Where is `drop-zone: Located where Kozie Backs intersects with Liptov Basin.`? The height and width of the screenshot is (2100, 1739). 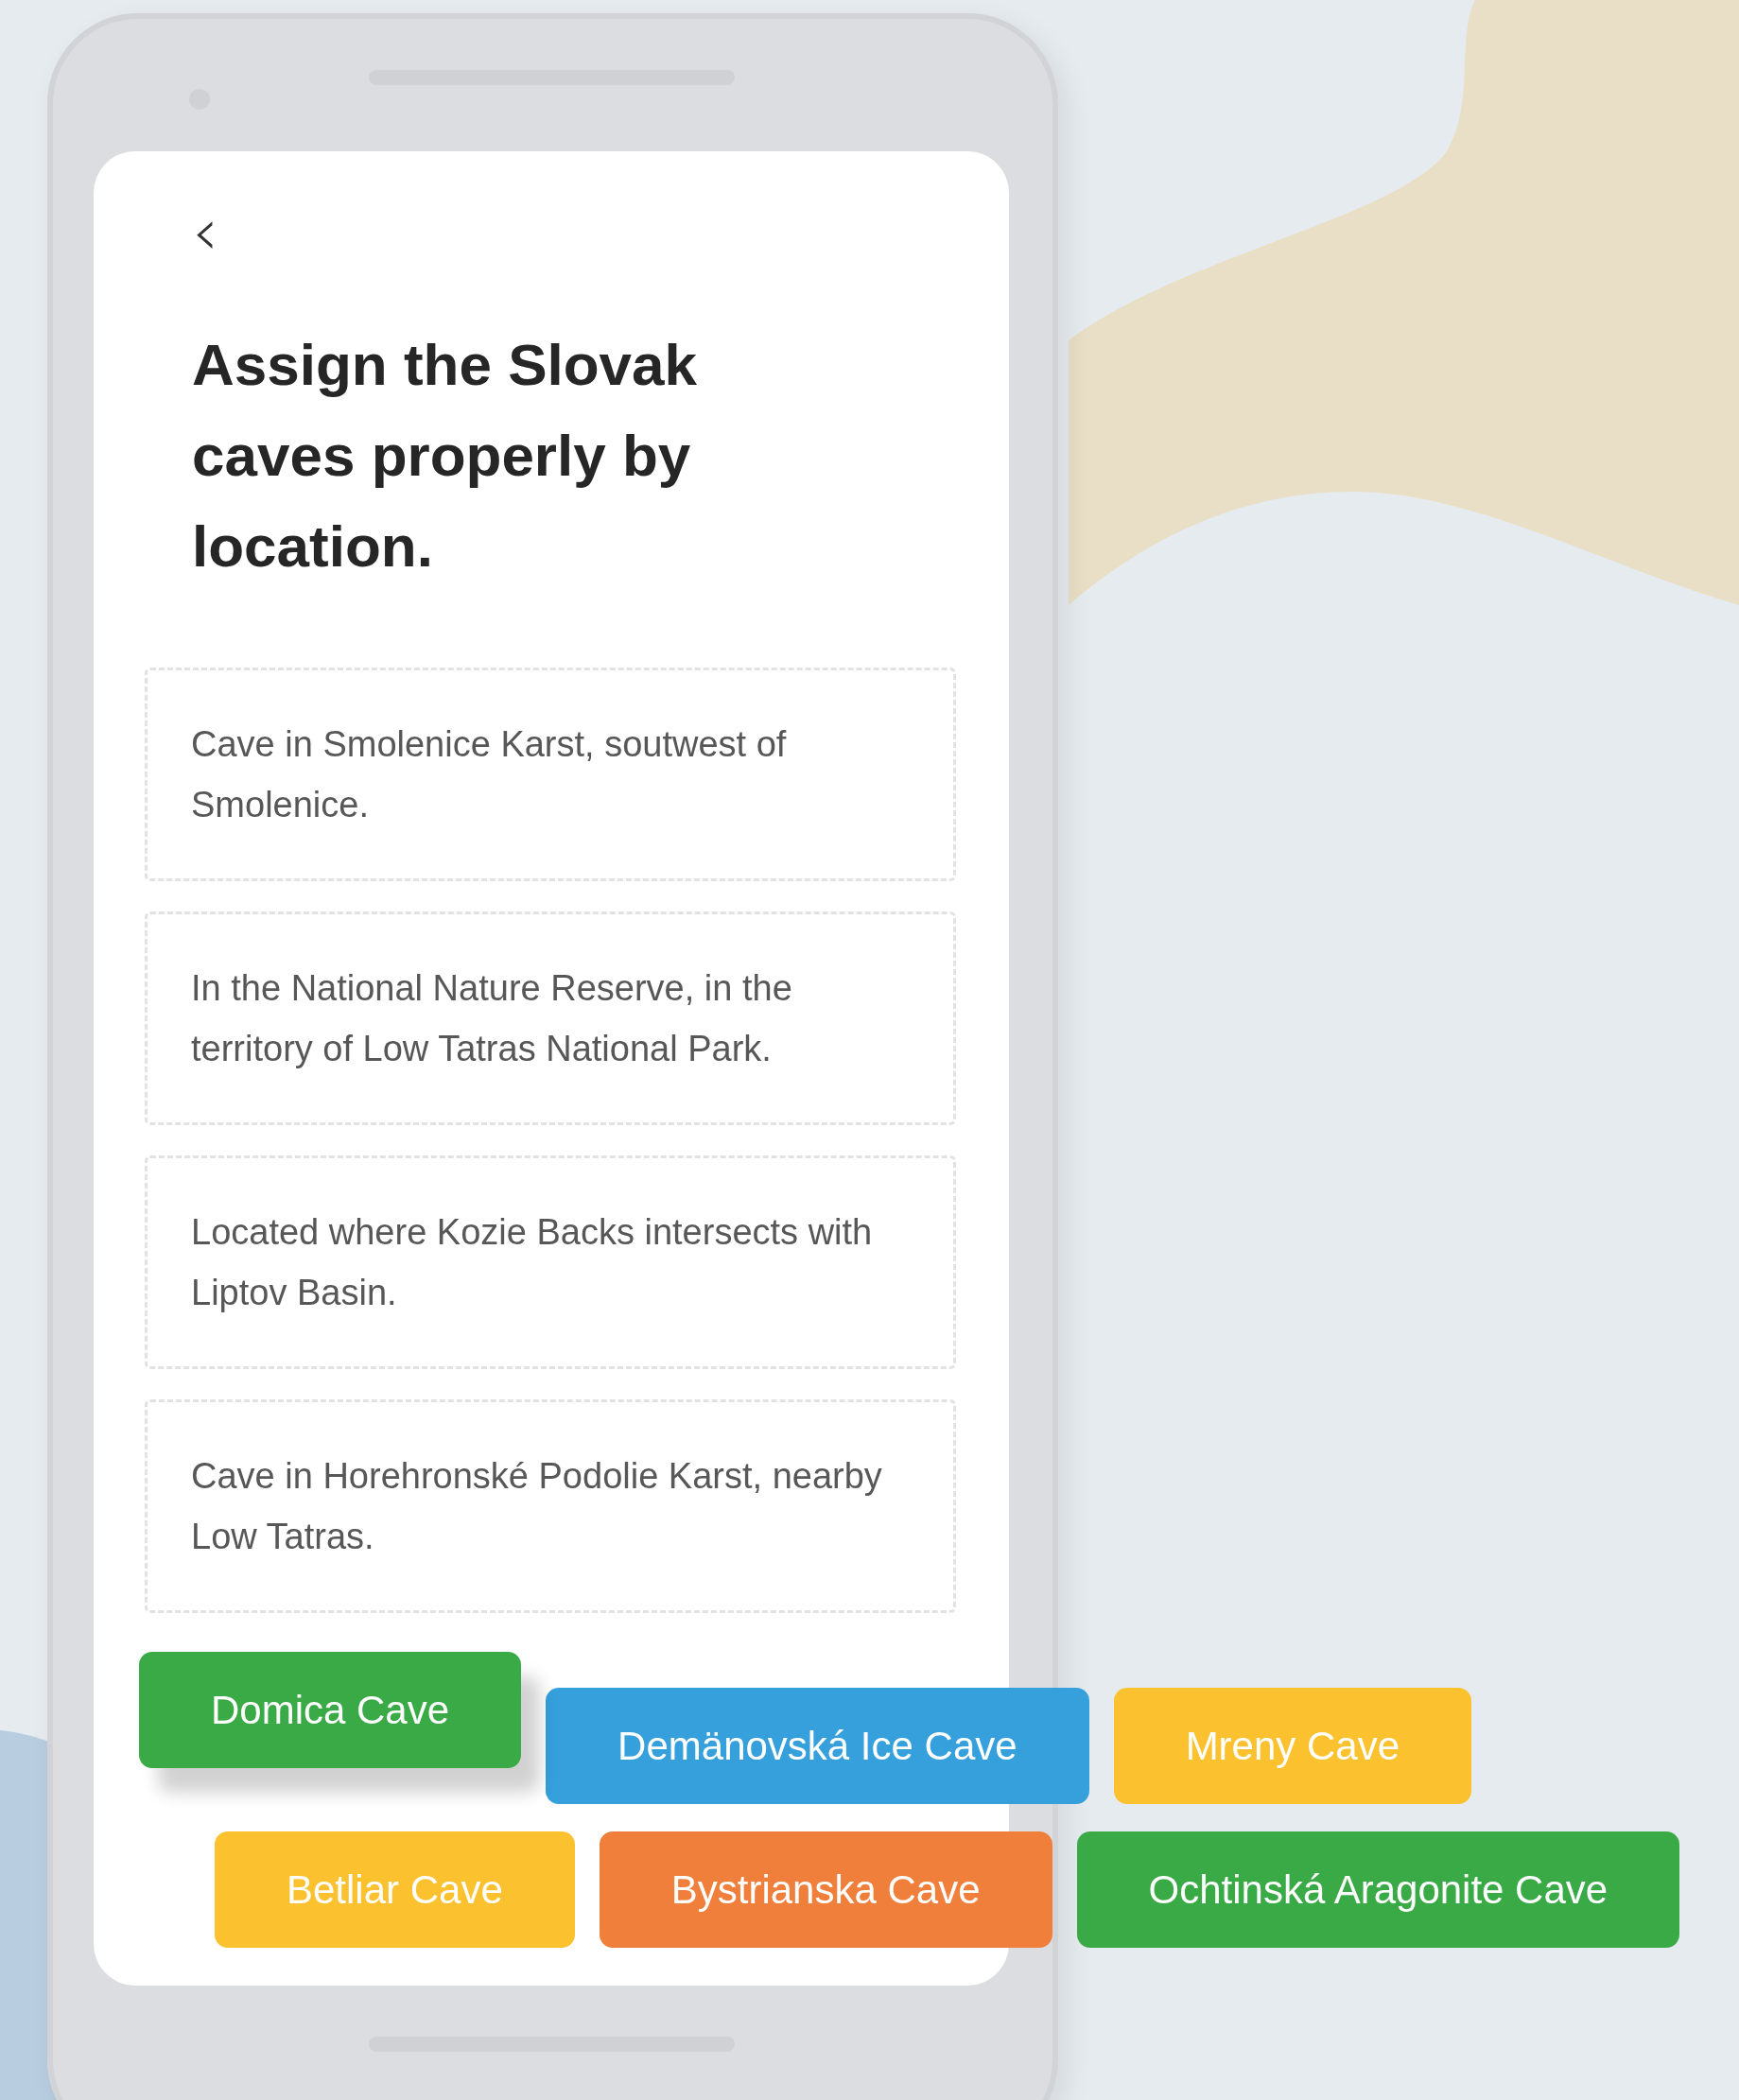
drop-zone: Located where Kozie Backs intersects with Liptov Basin. is located at coordinates (551, 1263).